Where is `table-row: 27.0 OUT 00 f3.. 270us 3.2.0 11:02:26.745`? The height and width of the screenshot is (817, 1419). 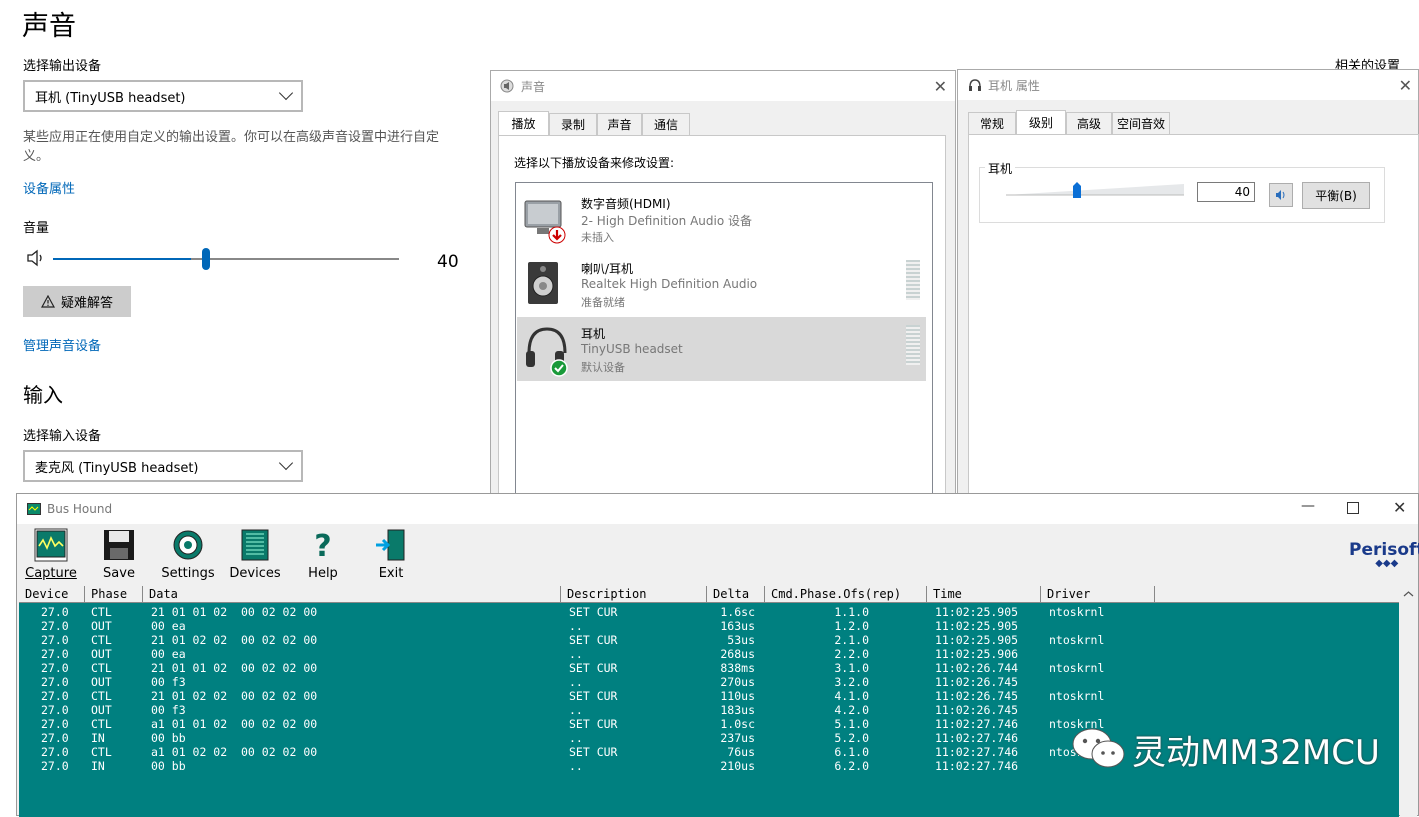
table-row: 27.0 OUT 00 f3.. 270us 3.2.0 11:02:26.745 is located at coordinates (709, 682).